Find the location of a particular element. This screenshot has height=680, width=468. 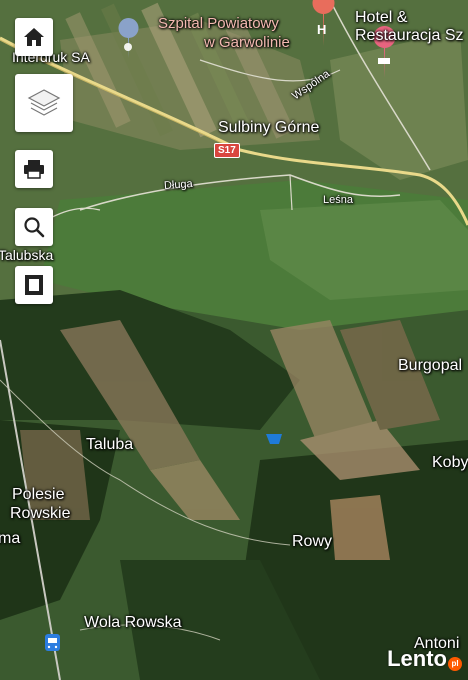

home-button is located at coordinates (34, 37).